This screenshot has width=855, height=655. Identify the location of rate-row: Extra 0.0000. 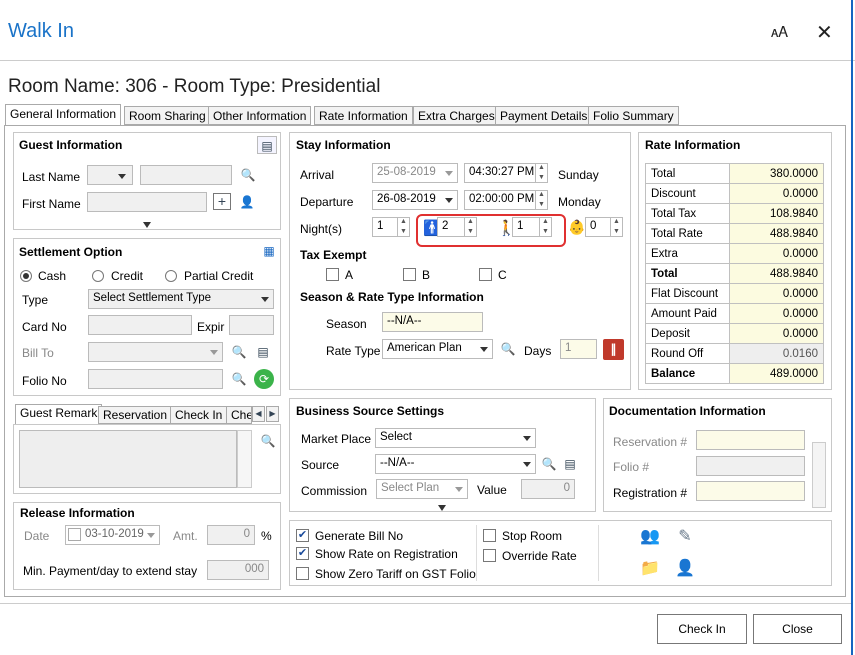
(734, 253).